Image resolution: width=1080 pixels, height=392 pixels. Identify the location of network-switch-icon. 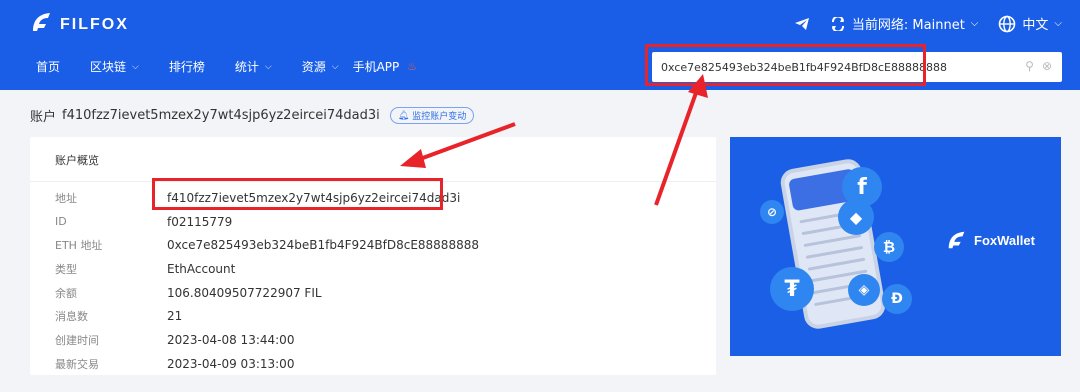
(837, 23).